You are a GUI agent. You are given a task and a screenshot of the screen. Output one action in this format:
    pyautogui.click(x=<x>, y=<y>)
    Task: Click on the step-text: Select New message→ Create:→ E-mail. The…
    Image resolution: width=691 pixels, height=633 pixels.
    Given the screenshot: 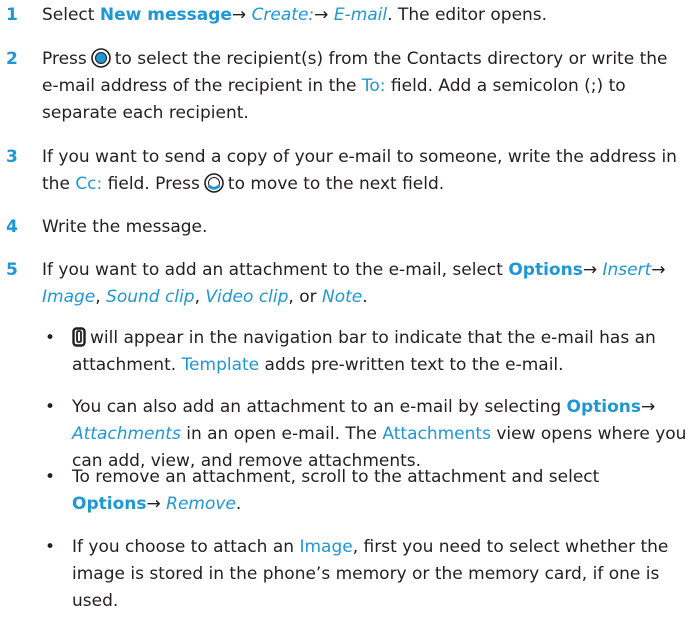 What is the action you would take?
    pyautogui.click(x=364, y=15)
    